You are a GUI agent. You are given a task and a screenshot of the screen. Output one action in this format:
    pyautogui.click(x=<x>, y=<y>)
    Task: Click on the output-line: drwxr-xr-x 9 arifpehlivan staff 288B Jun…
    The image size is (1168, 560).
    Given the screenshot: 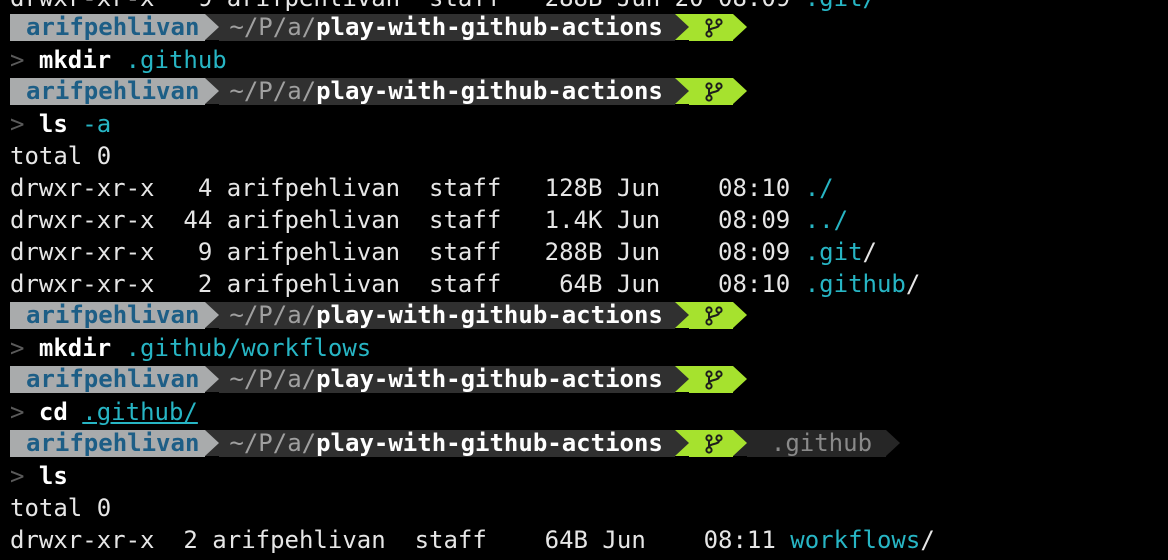 What is the action you would take?
    pyautogui.click(x=443, y=252)
    